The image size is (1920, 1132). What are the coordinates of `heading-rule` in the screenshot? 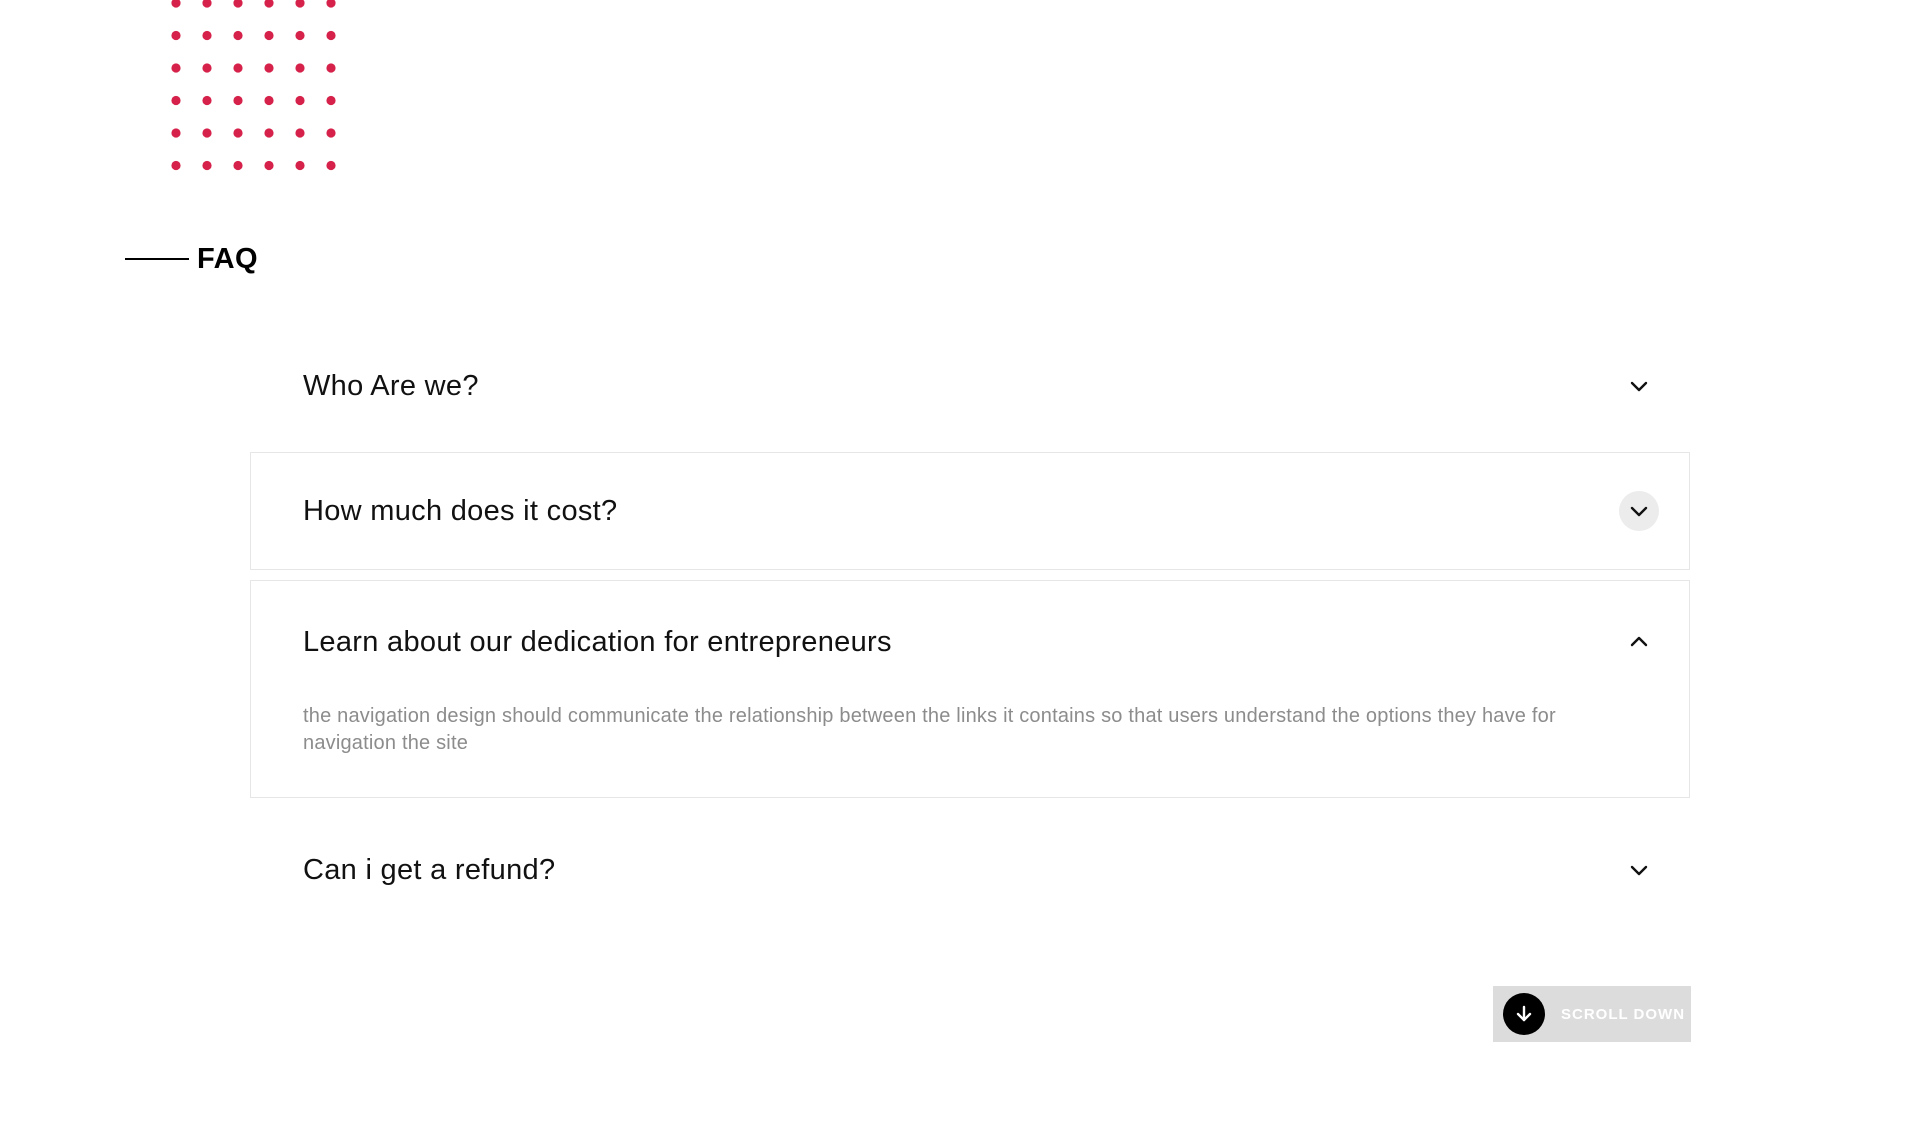 It's located at (157, 259).